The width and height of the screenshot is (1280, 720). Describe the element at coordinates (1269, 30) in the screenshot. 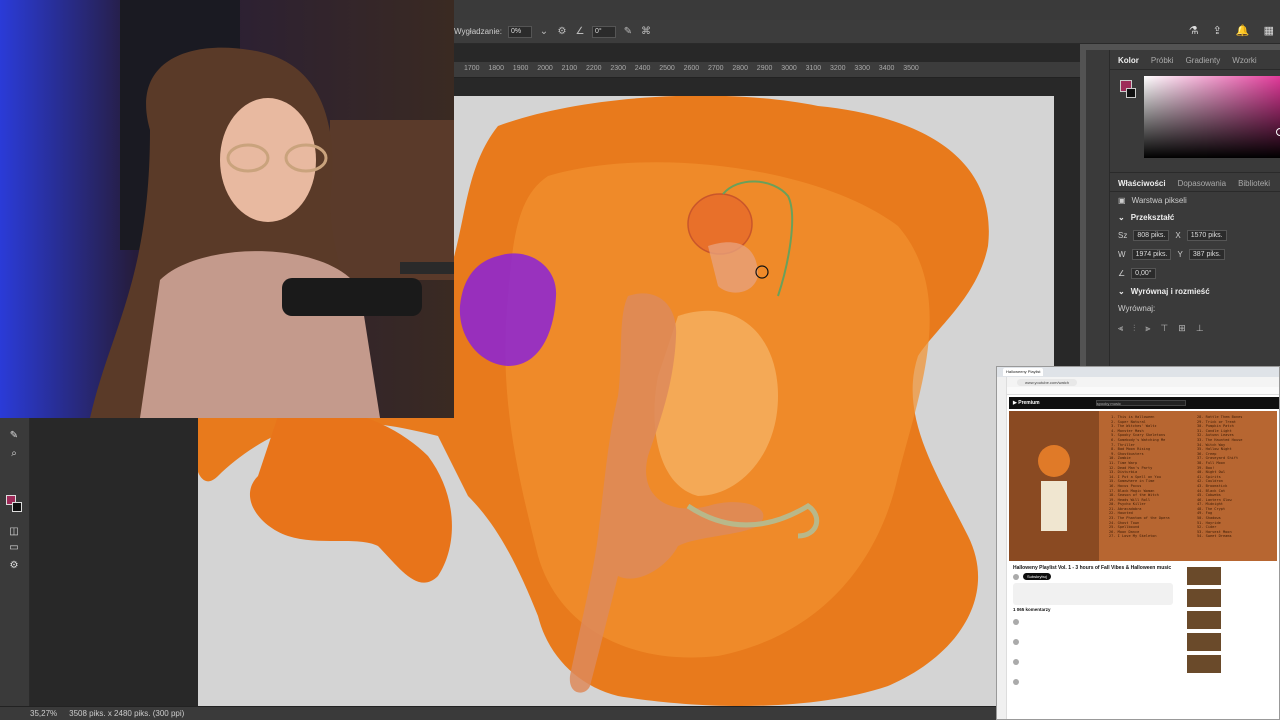

I see `workspace-icon: ▦` at that location.